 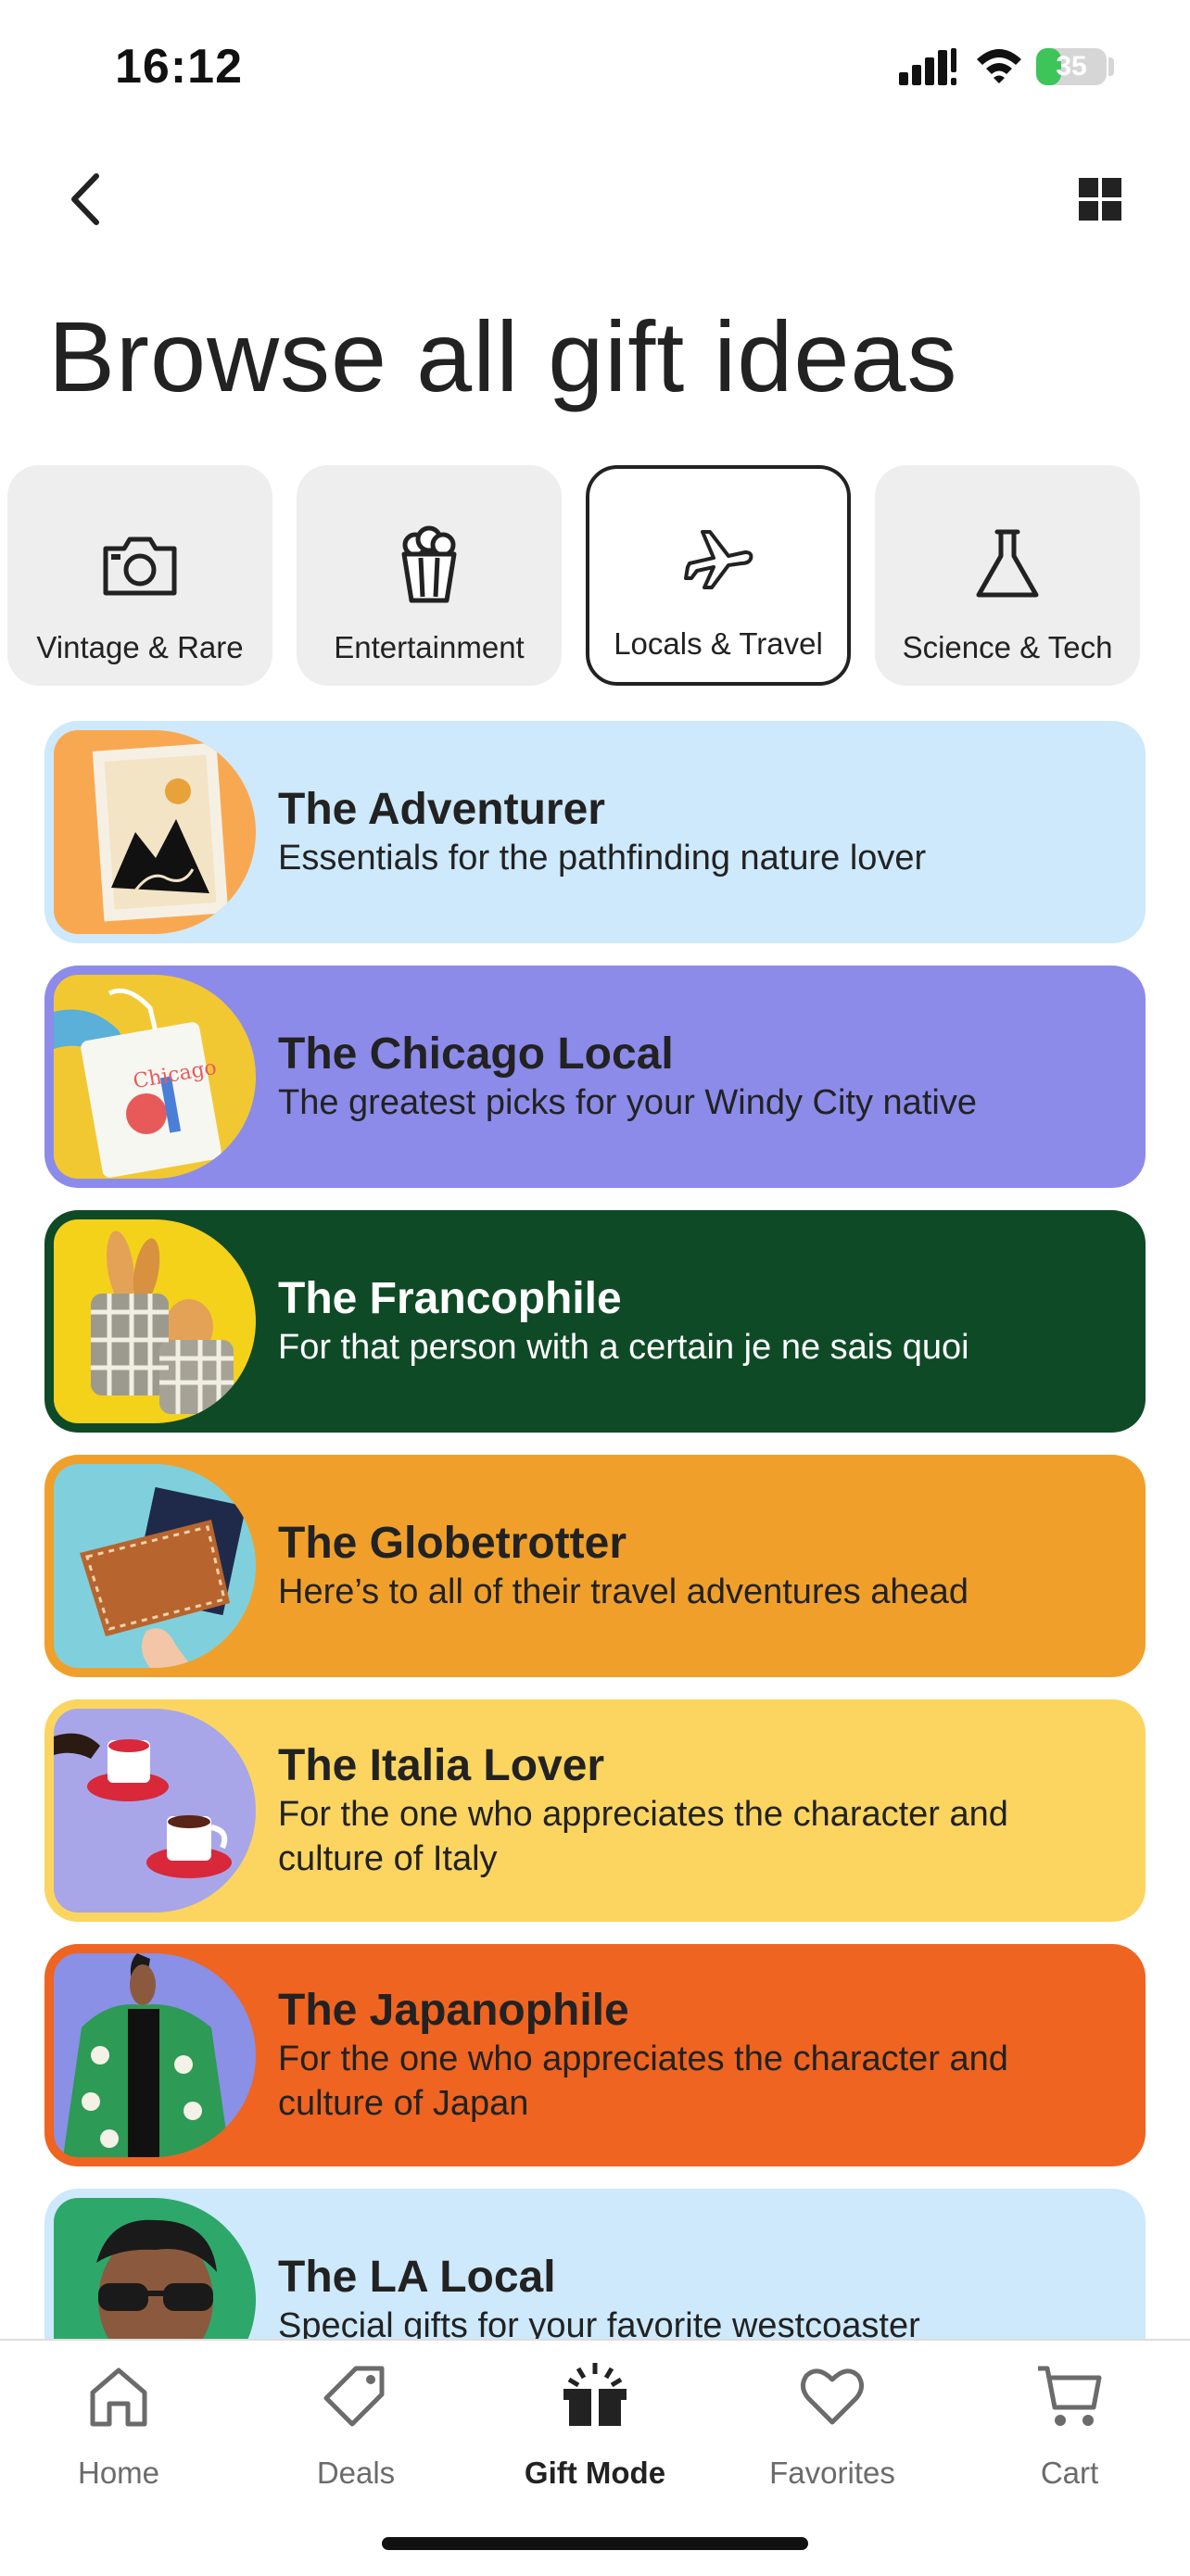 What do you see at coordinates (503, 356) in the screenshot?
I see `page-title: Browse all gift ideas` at bounding box center [503, 356].